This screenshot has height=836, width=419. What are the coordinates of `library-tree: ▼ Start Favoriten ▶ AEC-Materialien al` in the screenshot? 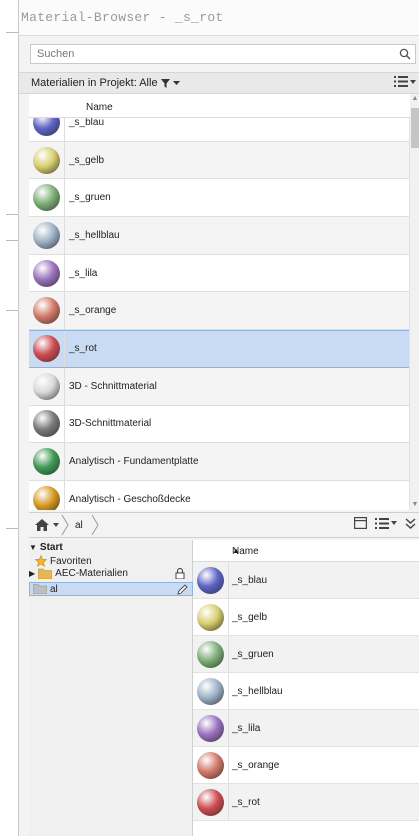 It's located at (111, 688).